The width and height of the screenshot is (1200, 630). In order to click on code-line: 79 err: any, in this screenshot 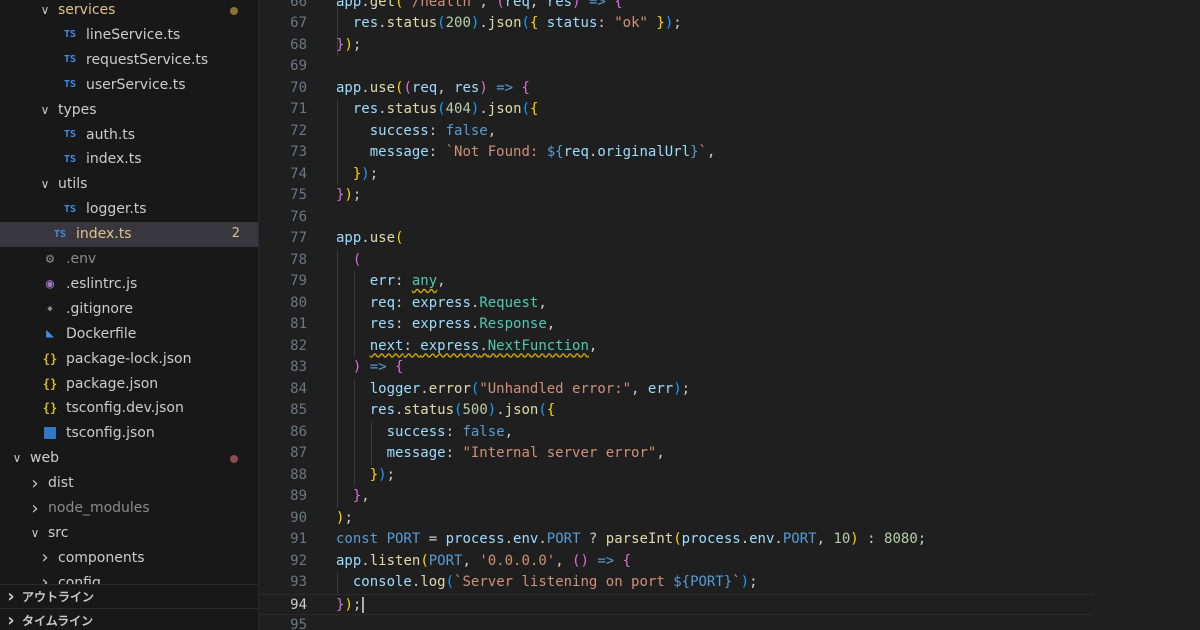, I will do `click(676, 282)`.